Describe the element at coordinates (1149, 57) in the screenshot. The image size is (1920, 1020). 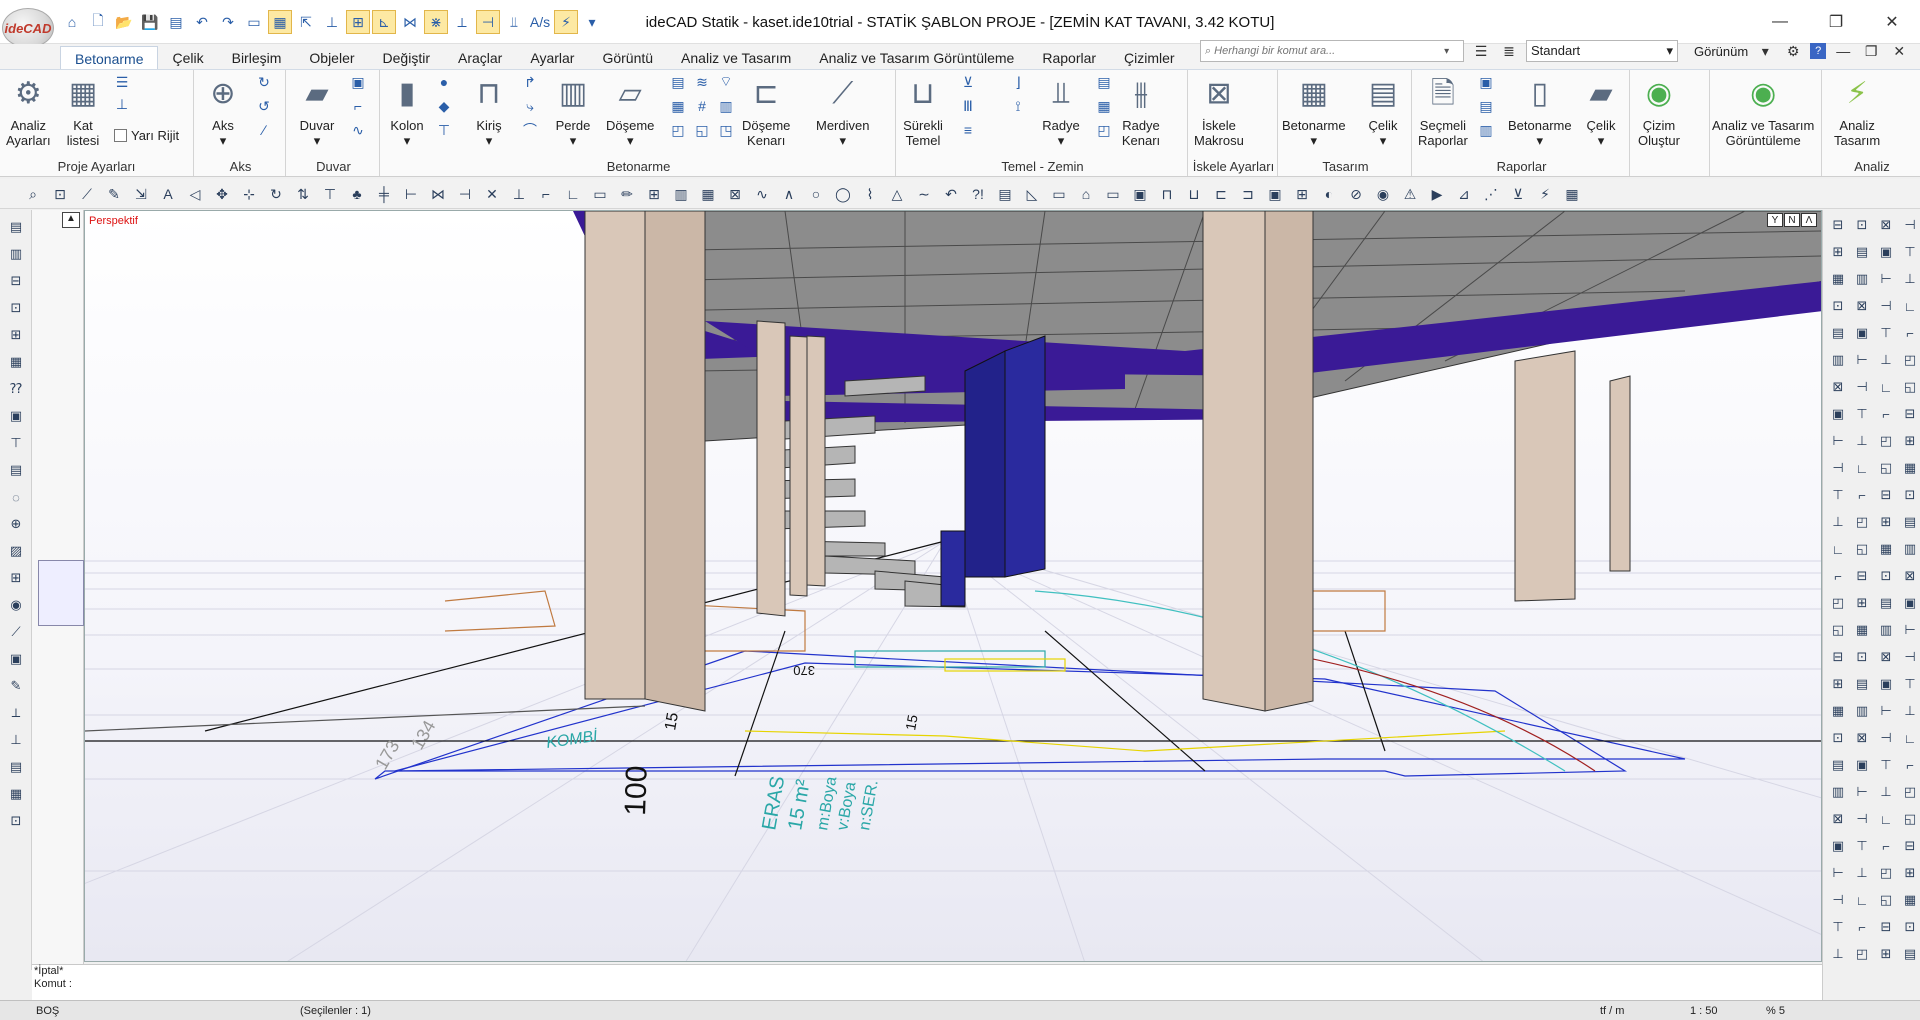
I see `tab-çizimler: Çizimler` at that location.